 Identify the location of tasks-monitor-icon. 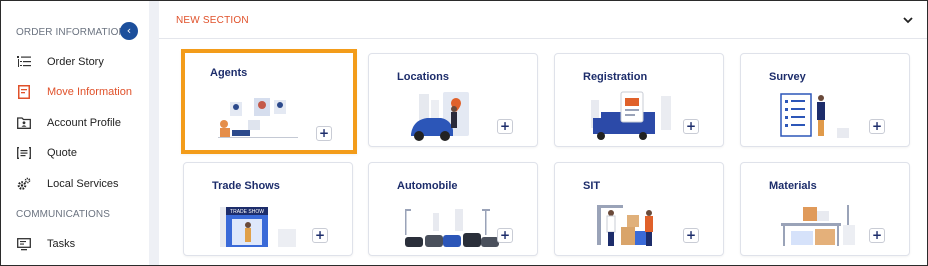
(24, 244).